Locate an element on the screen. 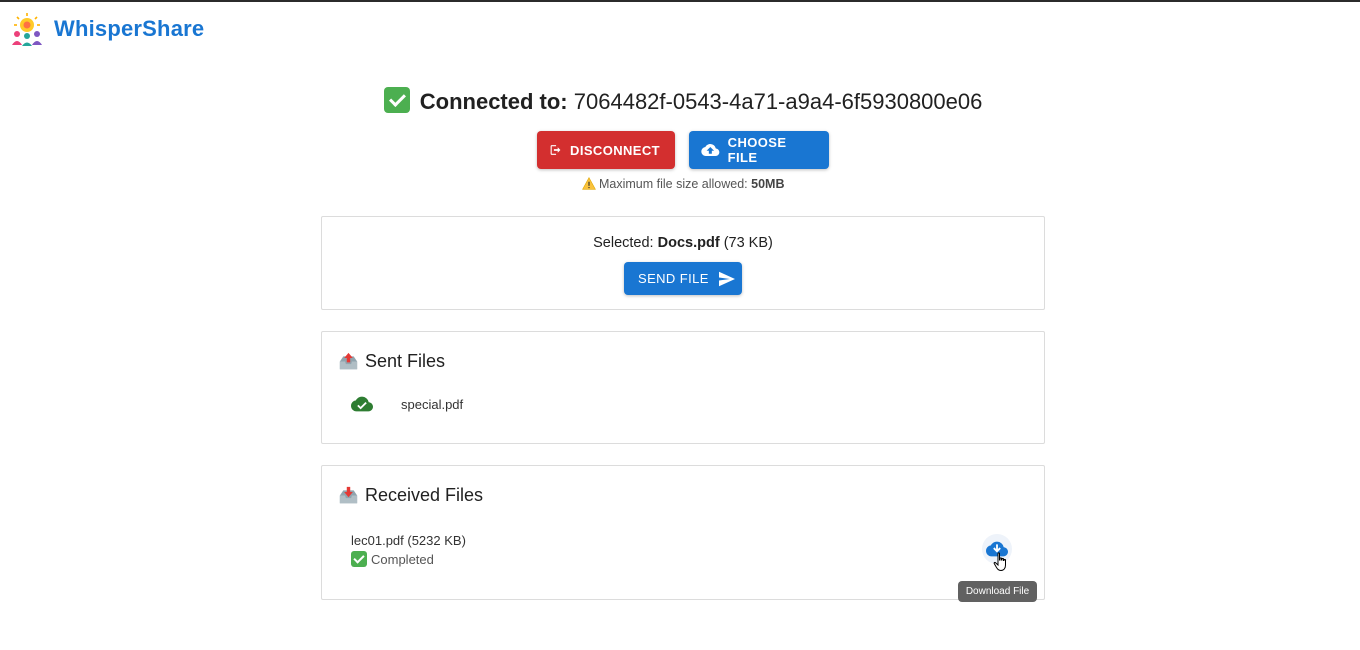  received-file-name: lec01.pdf (5232 KB) is located at coordinates (408, 540).